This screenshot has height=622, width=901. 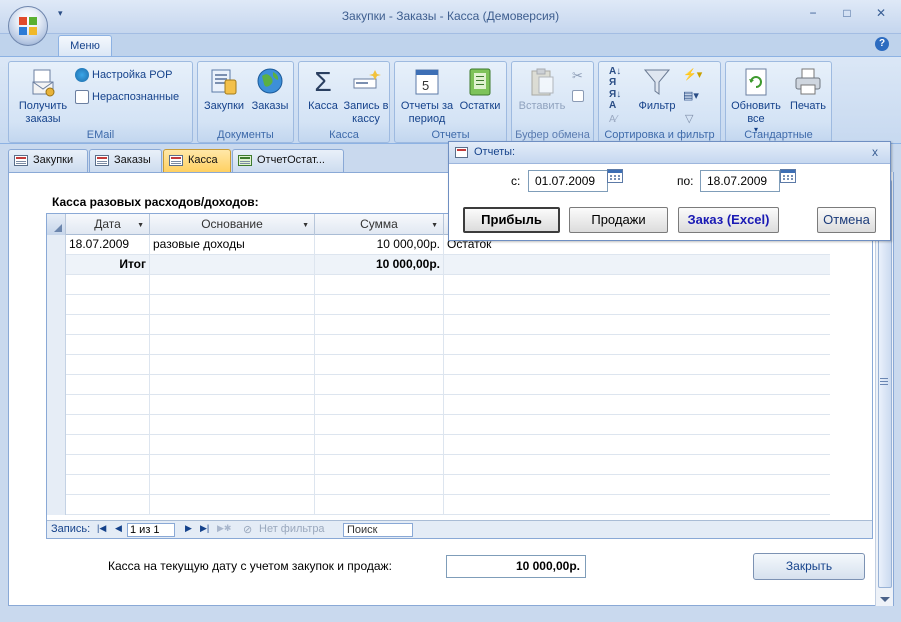 I want to click on doc-tab-orders: Заказы, so click(x=125, y=160).